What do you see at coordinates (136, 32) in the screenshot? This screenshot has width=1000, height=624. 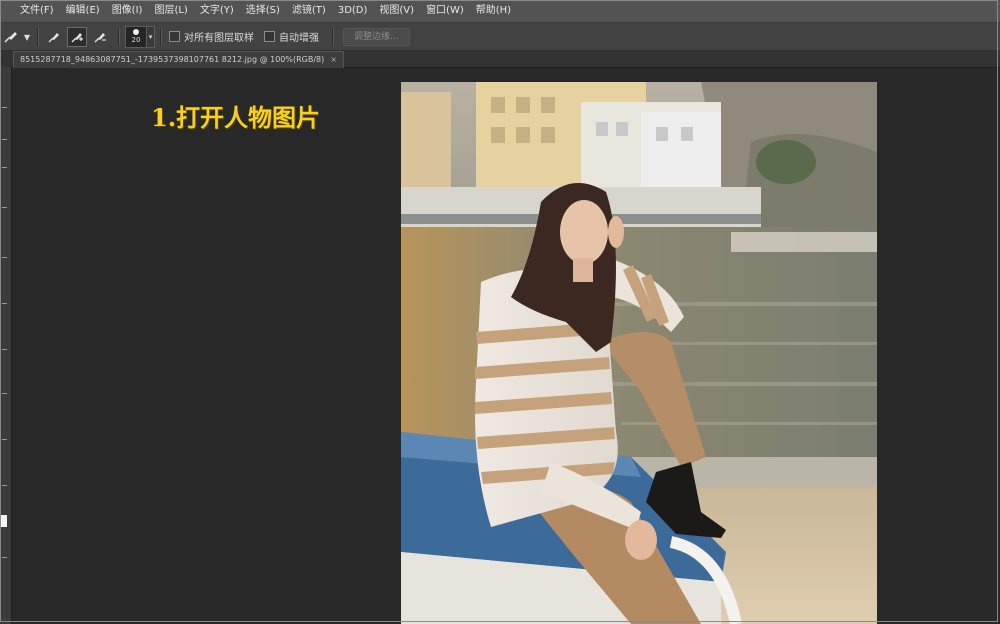 I see `brush-tip-icon` at bounding box center [136, 32].